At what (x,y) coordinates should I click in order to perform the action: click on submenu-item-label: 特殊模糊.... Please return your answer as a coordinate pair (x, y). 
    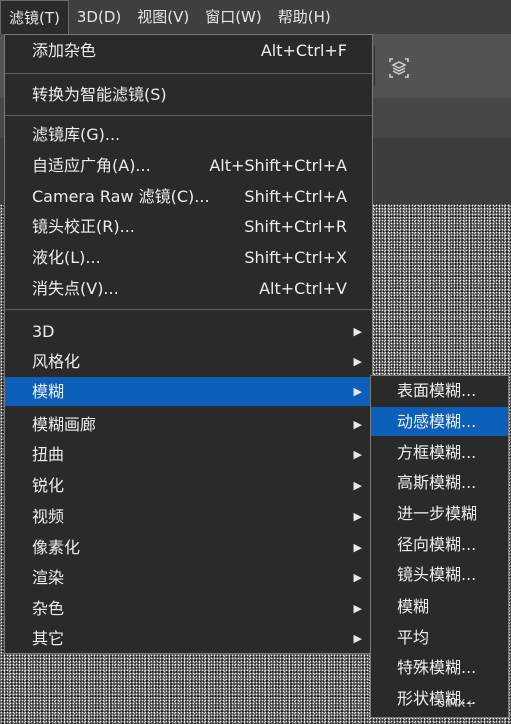
    Looking at the image, I should click on (437, 667).